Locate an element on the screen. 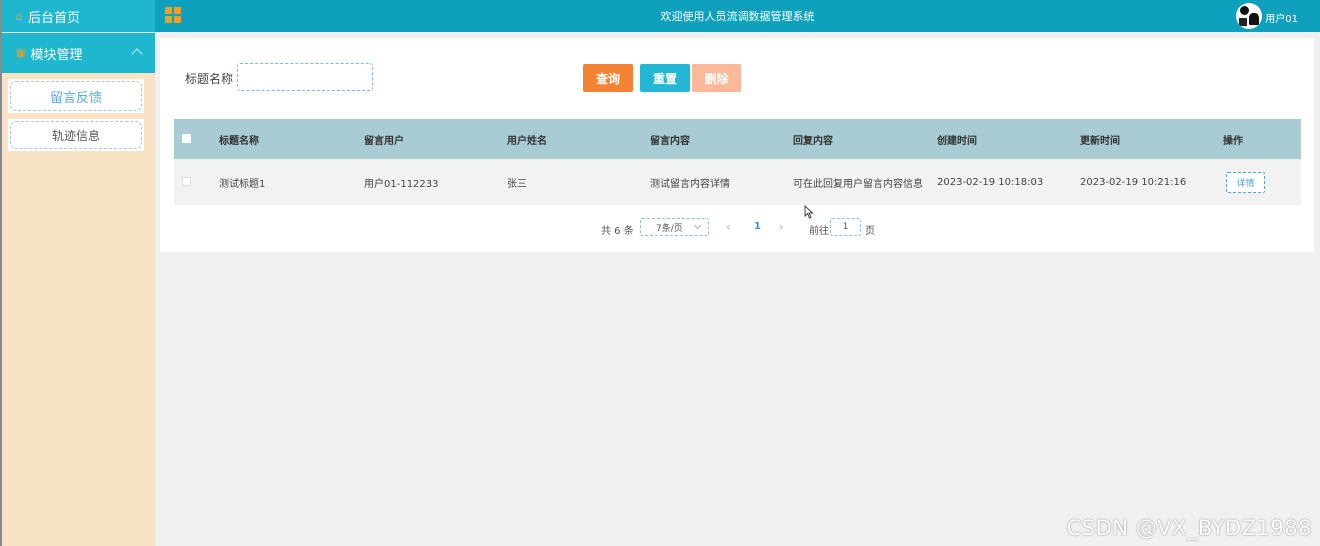 The image size is (1320, 546). select-all-checkbox is located at coordinates (186, 138).